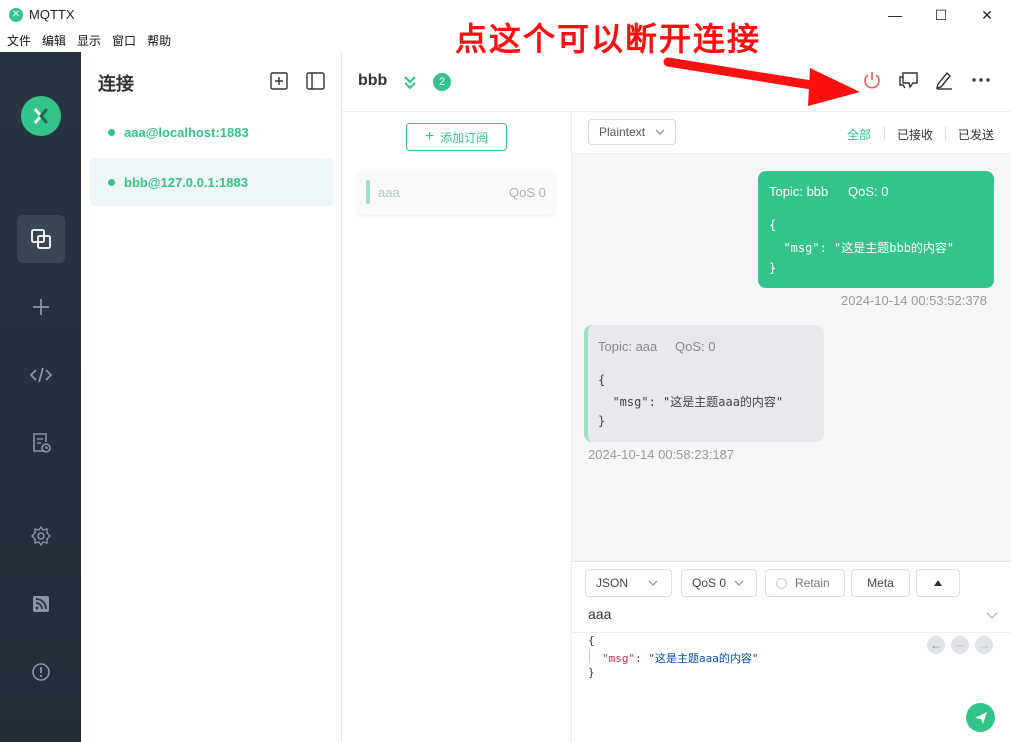 This screenshot has width=1011, height=742. I want to click on qos-value: QoS 0, so click(709, 583).